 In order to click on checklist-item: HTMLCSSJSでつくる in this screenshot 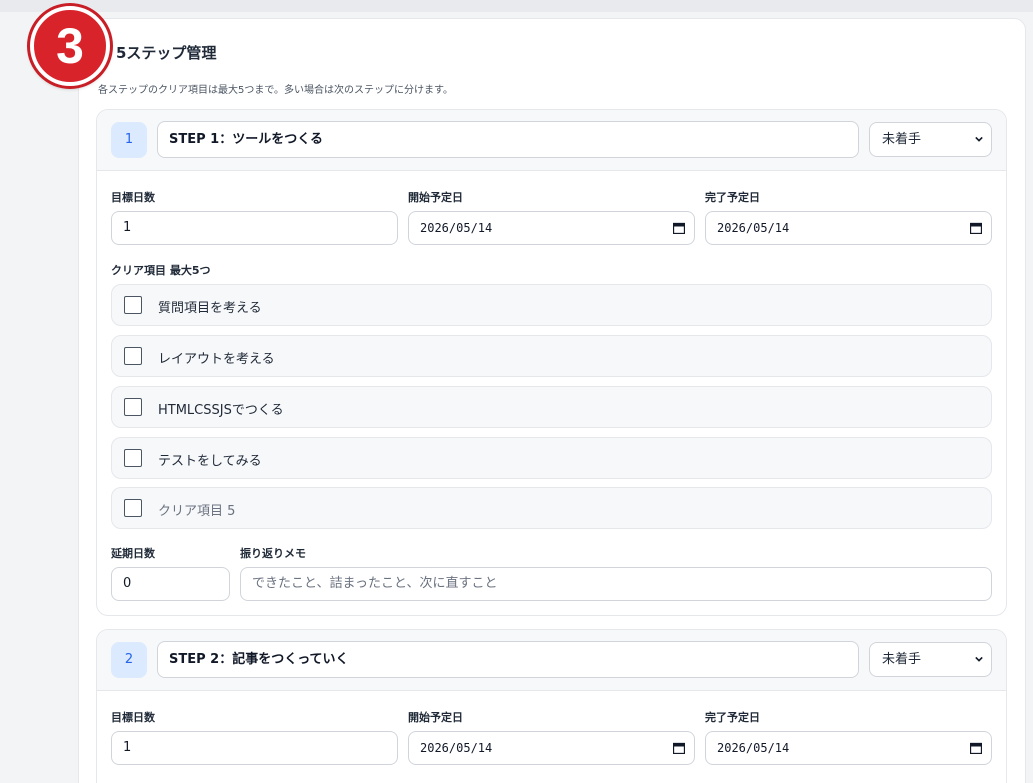, I will do `click(551, 407)`.